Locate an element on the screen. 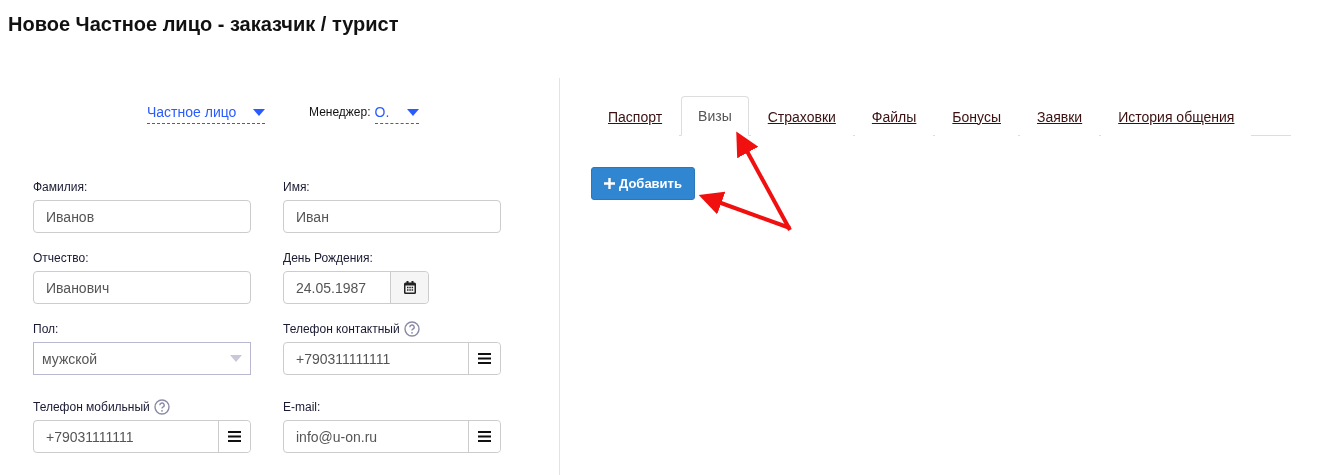  text-field: Иван is located at coordinates (392, 216).